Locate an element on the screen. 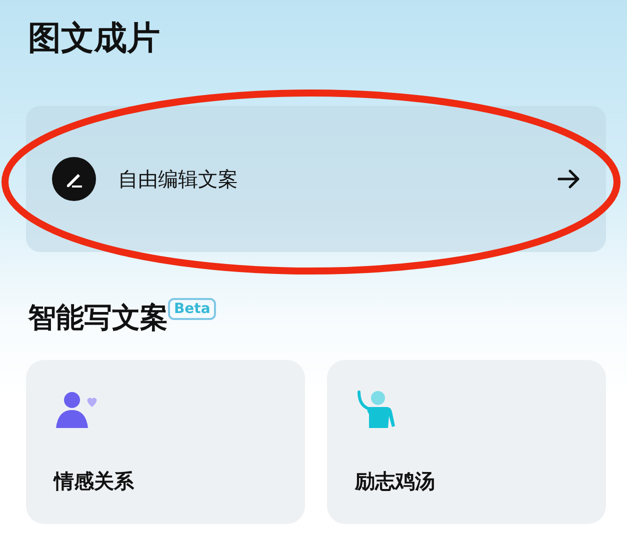 This screenshot has height=535, width=627. beta-badge: Beta is located at coordinates (192, 309).